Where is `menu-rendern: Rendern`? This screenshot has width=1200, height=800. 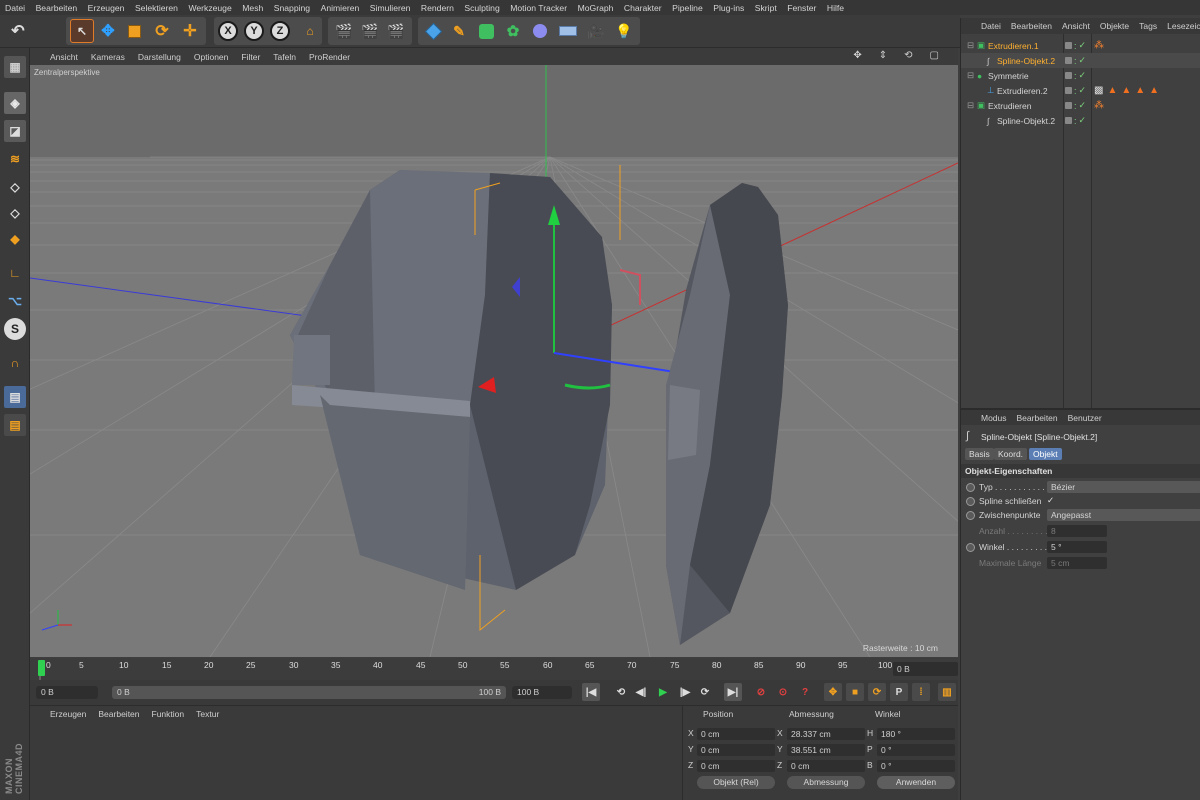
menu-rendern: Rendern is located at coordinates (437, 8).